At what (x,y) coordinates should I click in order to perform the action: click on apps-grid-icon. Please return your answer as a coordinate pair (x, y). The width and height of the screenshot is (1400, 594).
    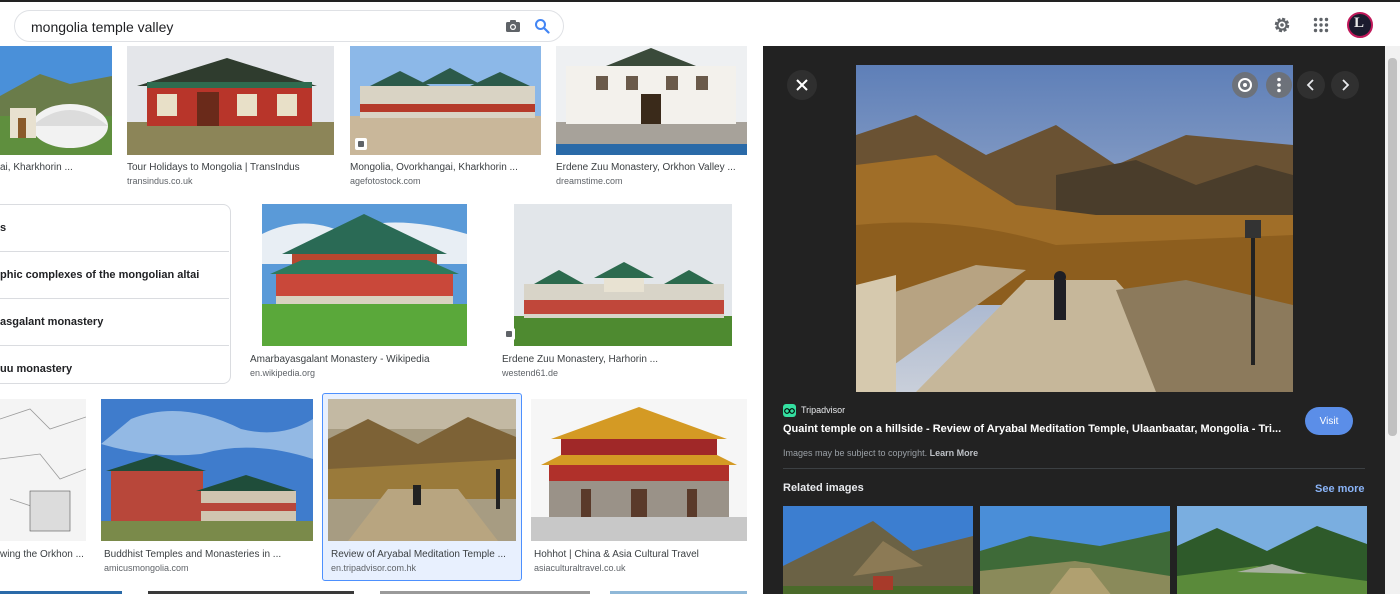
    Looking at the image, I should click on (1321, 25).